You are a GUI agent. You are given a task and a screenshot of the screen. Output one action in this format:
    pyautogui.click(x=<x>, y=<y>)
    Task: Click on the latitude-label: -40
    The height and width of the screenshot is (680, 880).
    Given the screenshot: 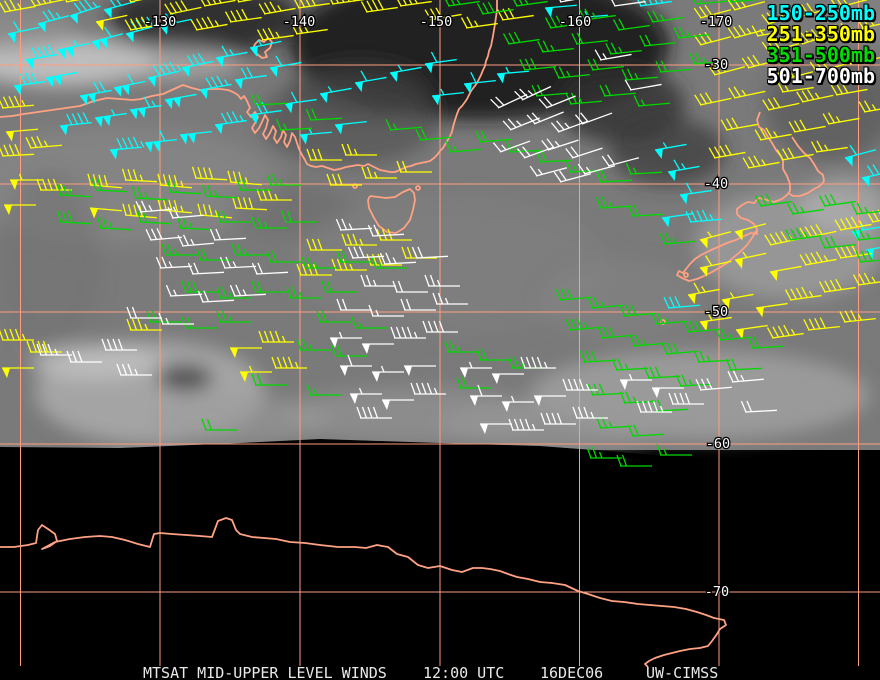 What is the action you would take?
    pyautogui.click(x=716, y=184)
    